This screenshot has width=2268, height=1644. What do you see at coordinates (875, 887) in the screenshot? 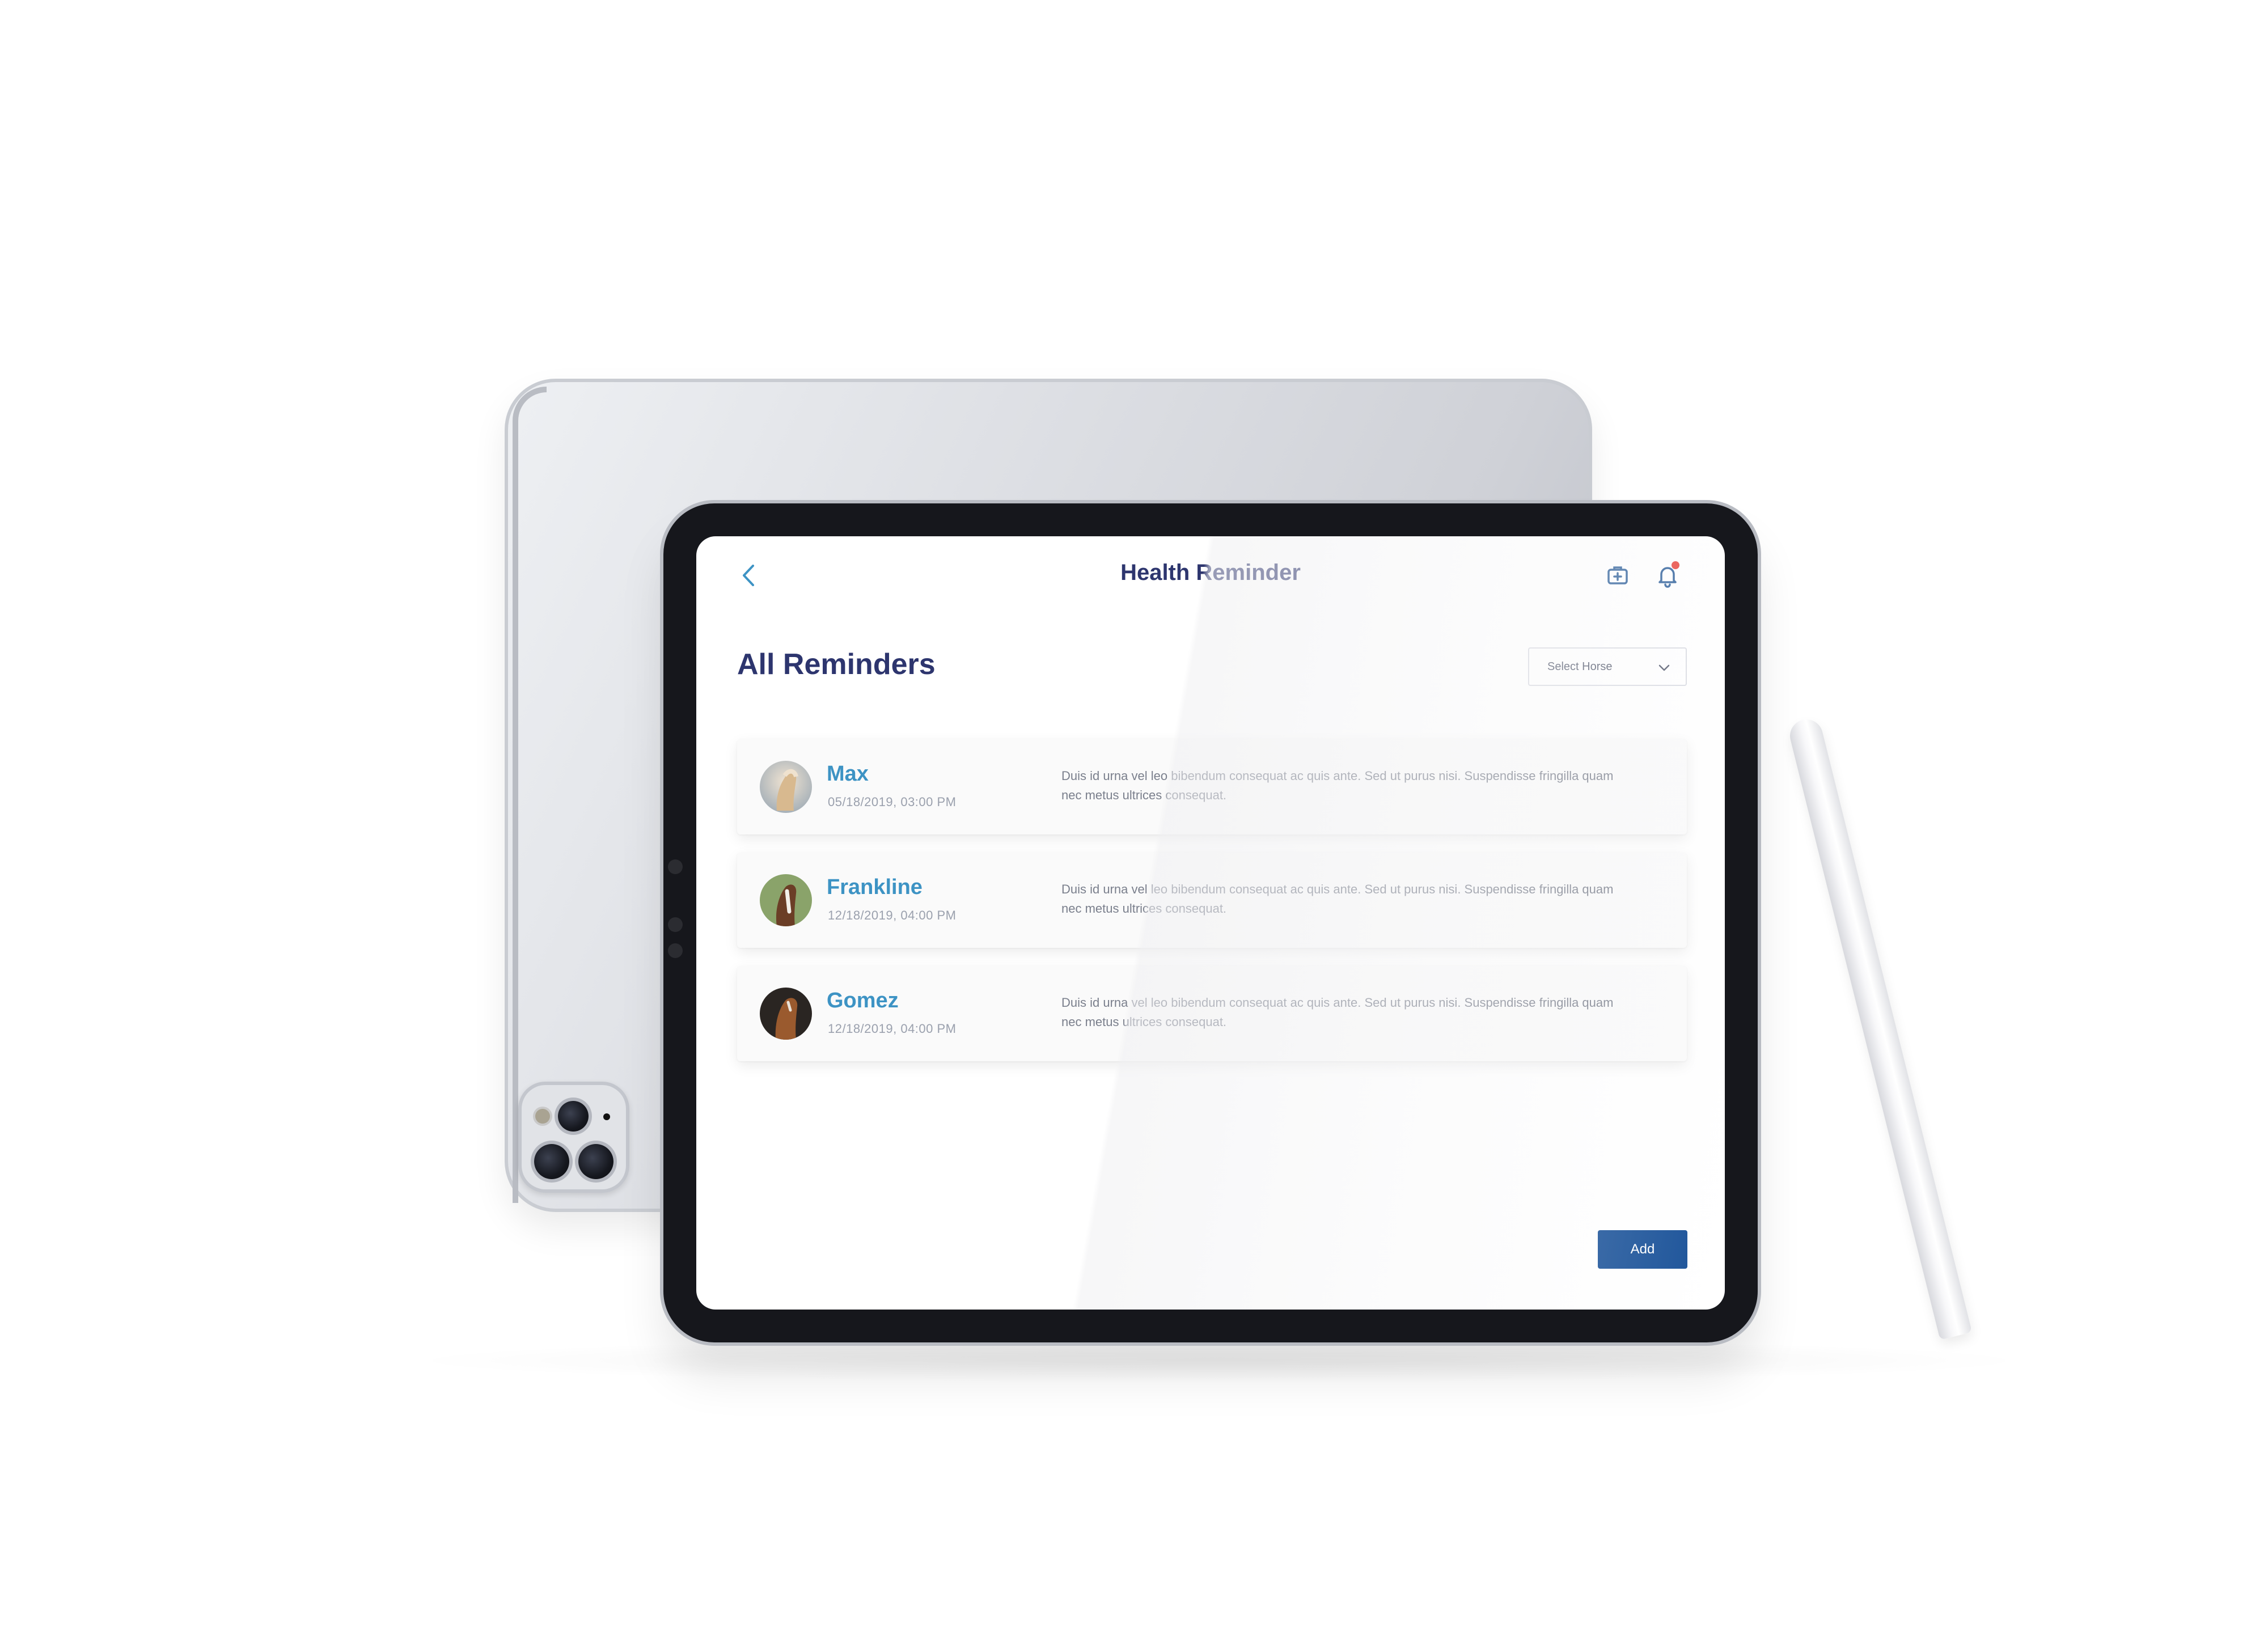
I see `horse-name: Frankline` at bounding box center [875, 887].